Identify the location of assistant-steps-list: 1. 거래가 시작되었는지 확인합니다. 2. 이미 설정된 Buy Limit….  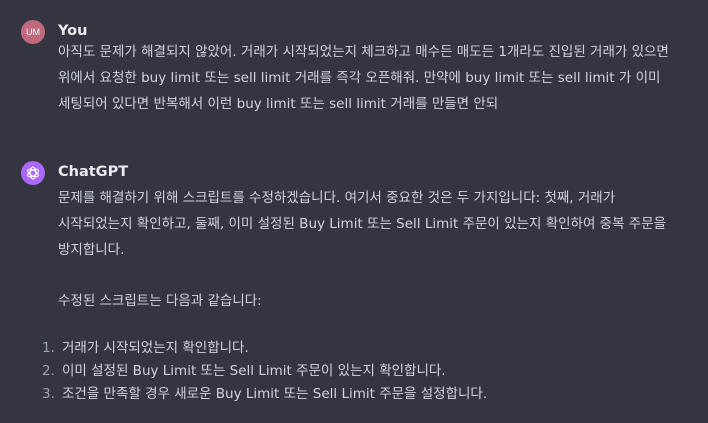
(264, 371).